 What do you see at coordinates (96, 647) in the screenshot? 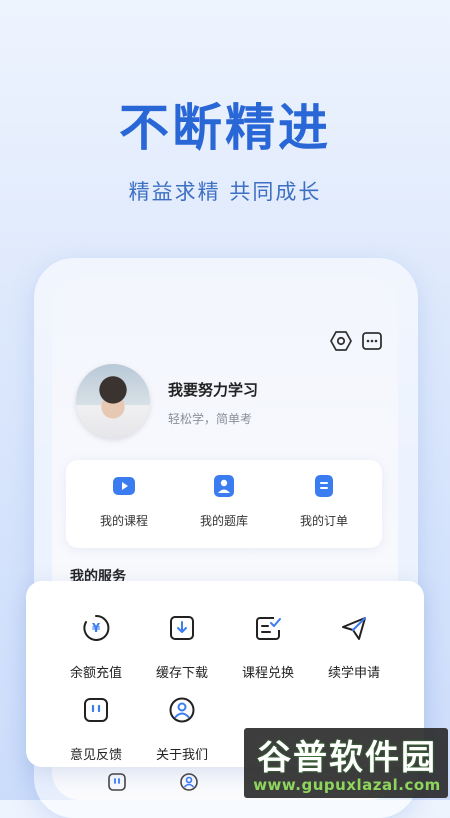
I see `service-recharge: ¥ 余额充值` at bounding box center [96, 647].